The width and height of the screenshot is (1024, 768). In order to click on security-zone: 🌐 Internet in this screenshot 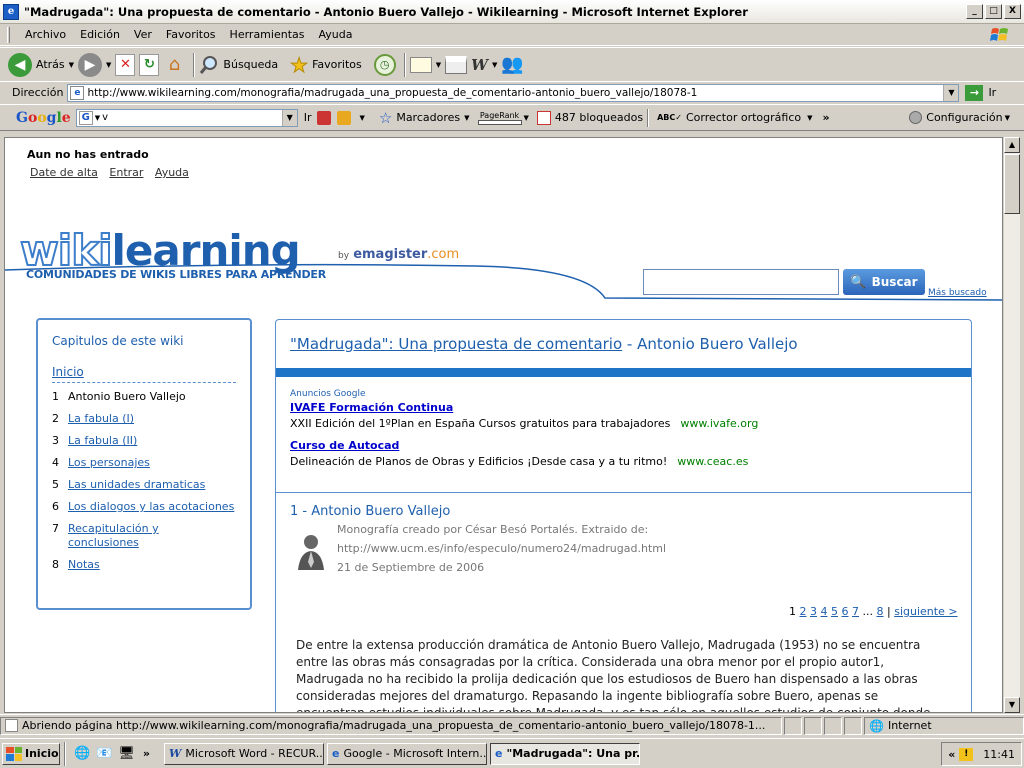, I will do `click(944, 725)`.